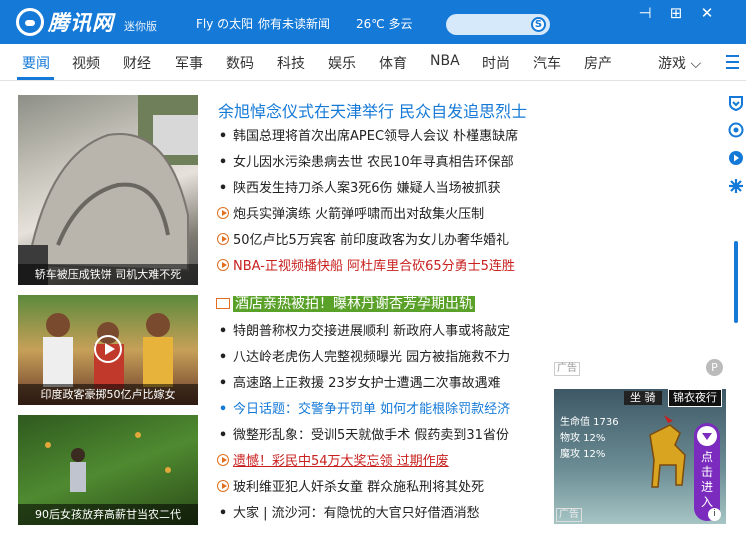 The image size is (746, 534). I want to click on news-title: 今日话题：交警争开罚单 如何才能根除罚款经济, so click(372, 409).